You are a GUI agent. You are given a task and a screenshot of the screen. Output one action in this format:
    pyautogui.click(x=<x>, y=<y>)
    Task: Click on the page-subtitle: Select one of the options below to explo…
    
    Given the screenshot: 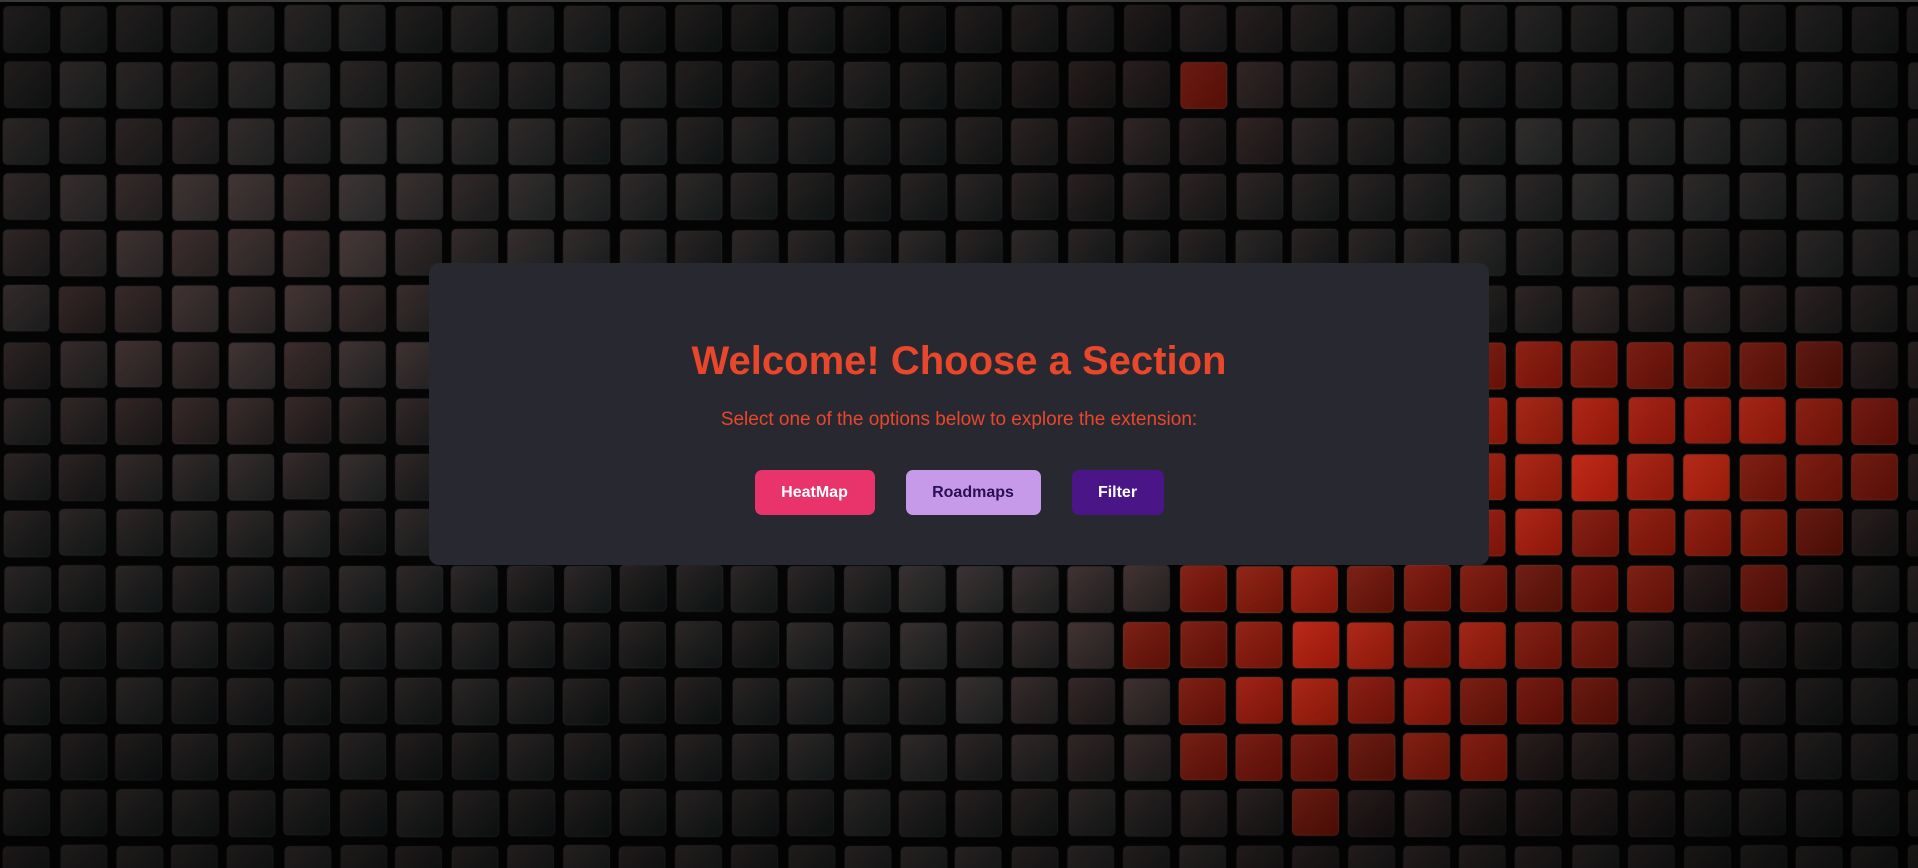 What is the action you would take?
    pyautogui.click(x=959, y=419)
    